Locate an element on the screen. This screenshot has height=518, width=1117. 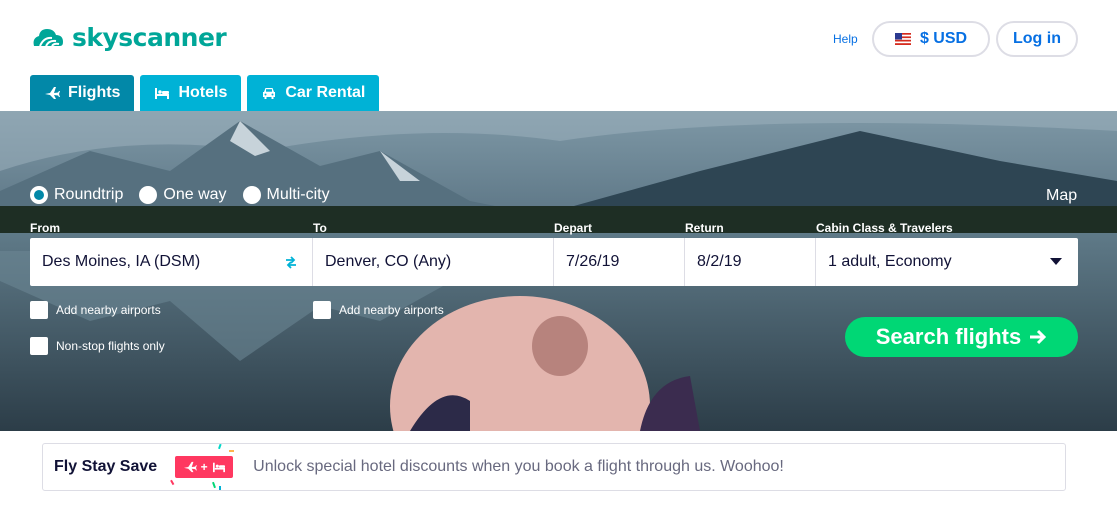
confetti-decoration is located at coordinates (202, 467).